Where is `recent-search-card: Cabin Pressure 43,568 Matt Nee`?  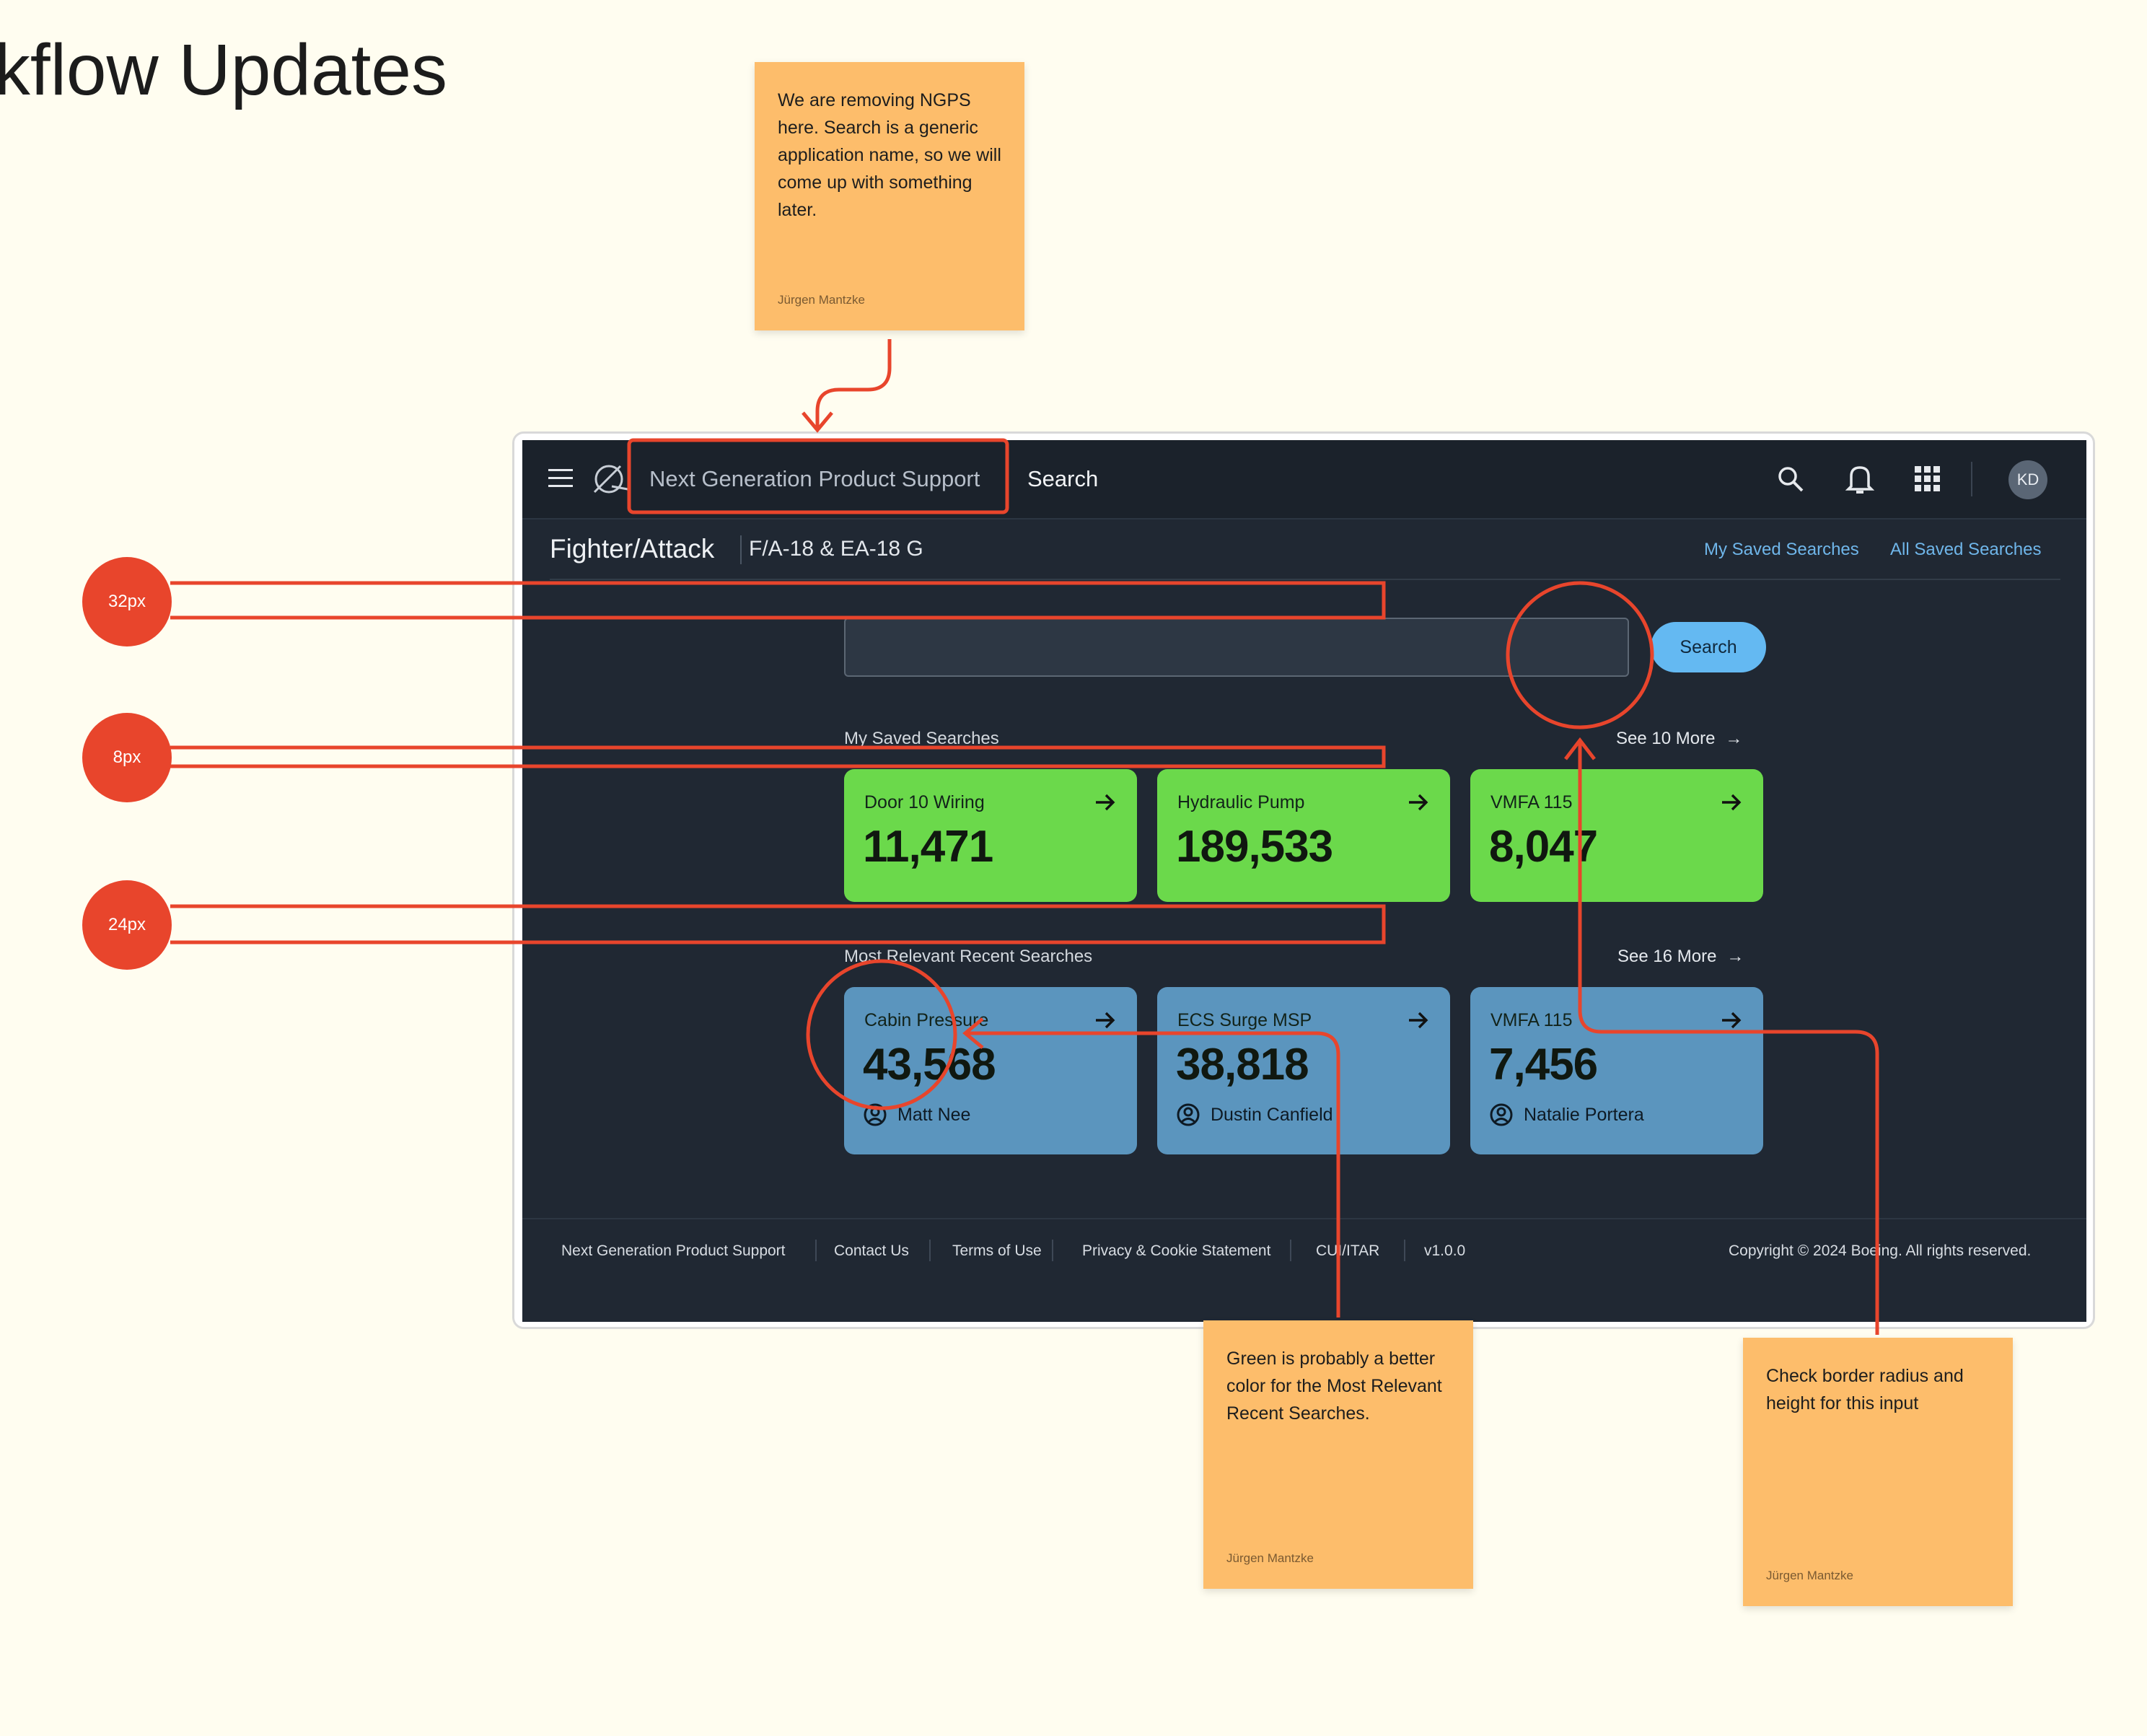 recent-search-card: Cabin Pressure 43,568 Matt Nee is located at coordinates (991, 1070).